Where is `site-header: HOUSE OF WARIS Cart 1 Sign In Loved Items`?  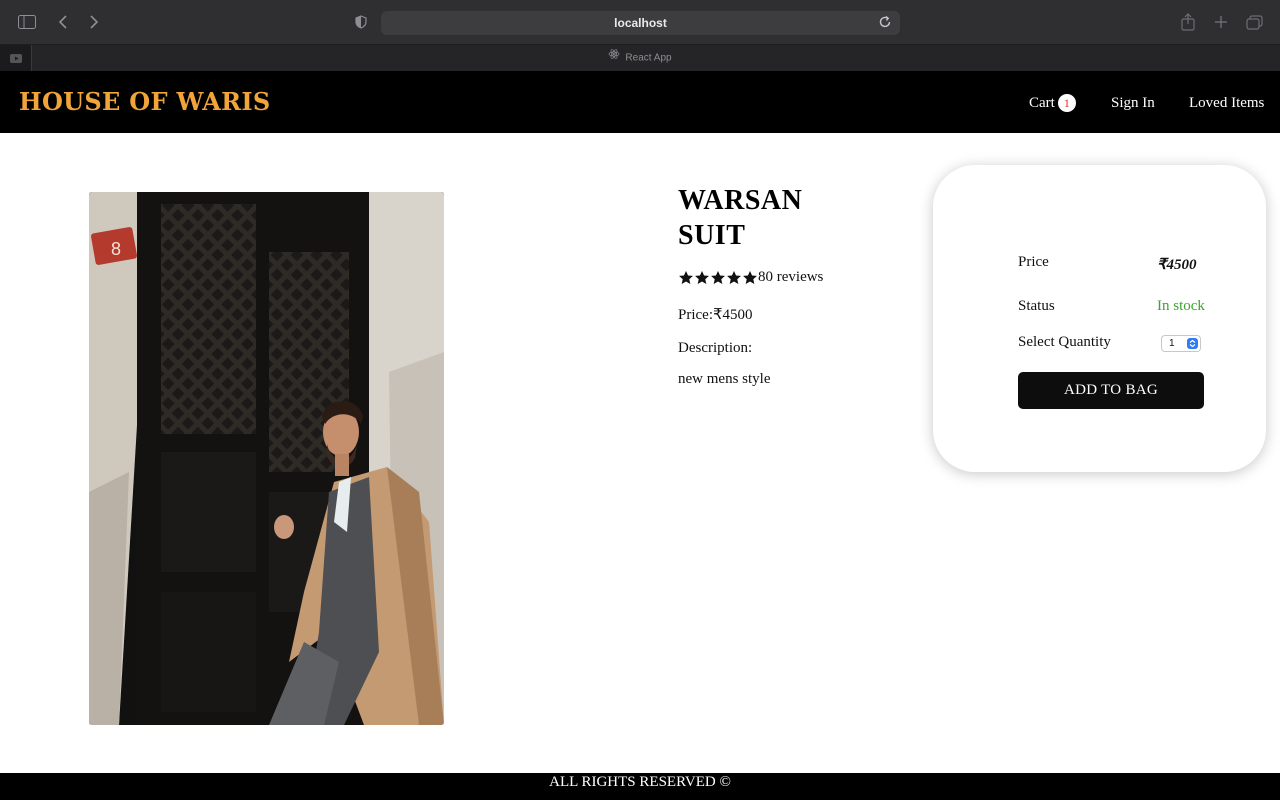
site-header: HOUSE OF WARIS Cart 1 Sign In Loved Items is located at coordinates (640, 102).